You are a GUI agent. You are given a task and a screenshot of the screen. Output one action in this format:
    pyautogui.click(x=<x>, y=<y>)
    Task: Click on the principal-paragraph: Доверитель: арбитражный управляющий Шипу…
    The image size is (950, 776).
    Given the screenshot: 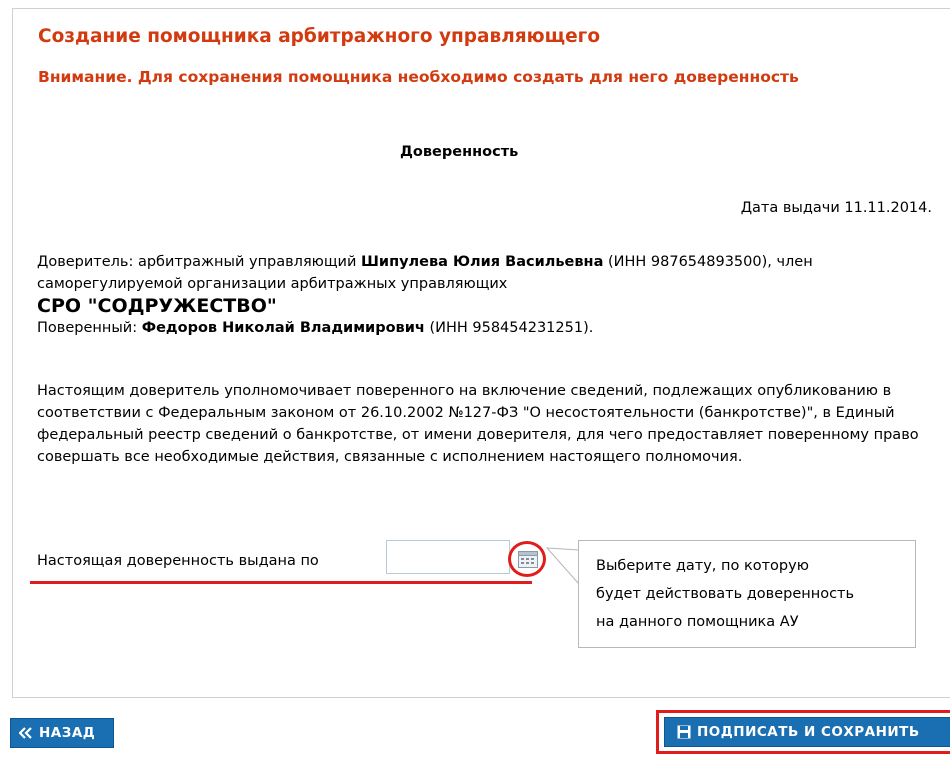 What is the action you would take?
    pyautogui.click(x=487, y=295)
    